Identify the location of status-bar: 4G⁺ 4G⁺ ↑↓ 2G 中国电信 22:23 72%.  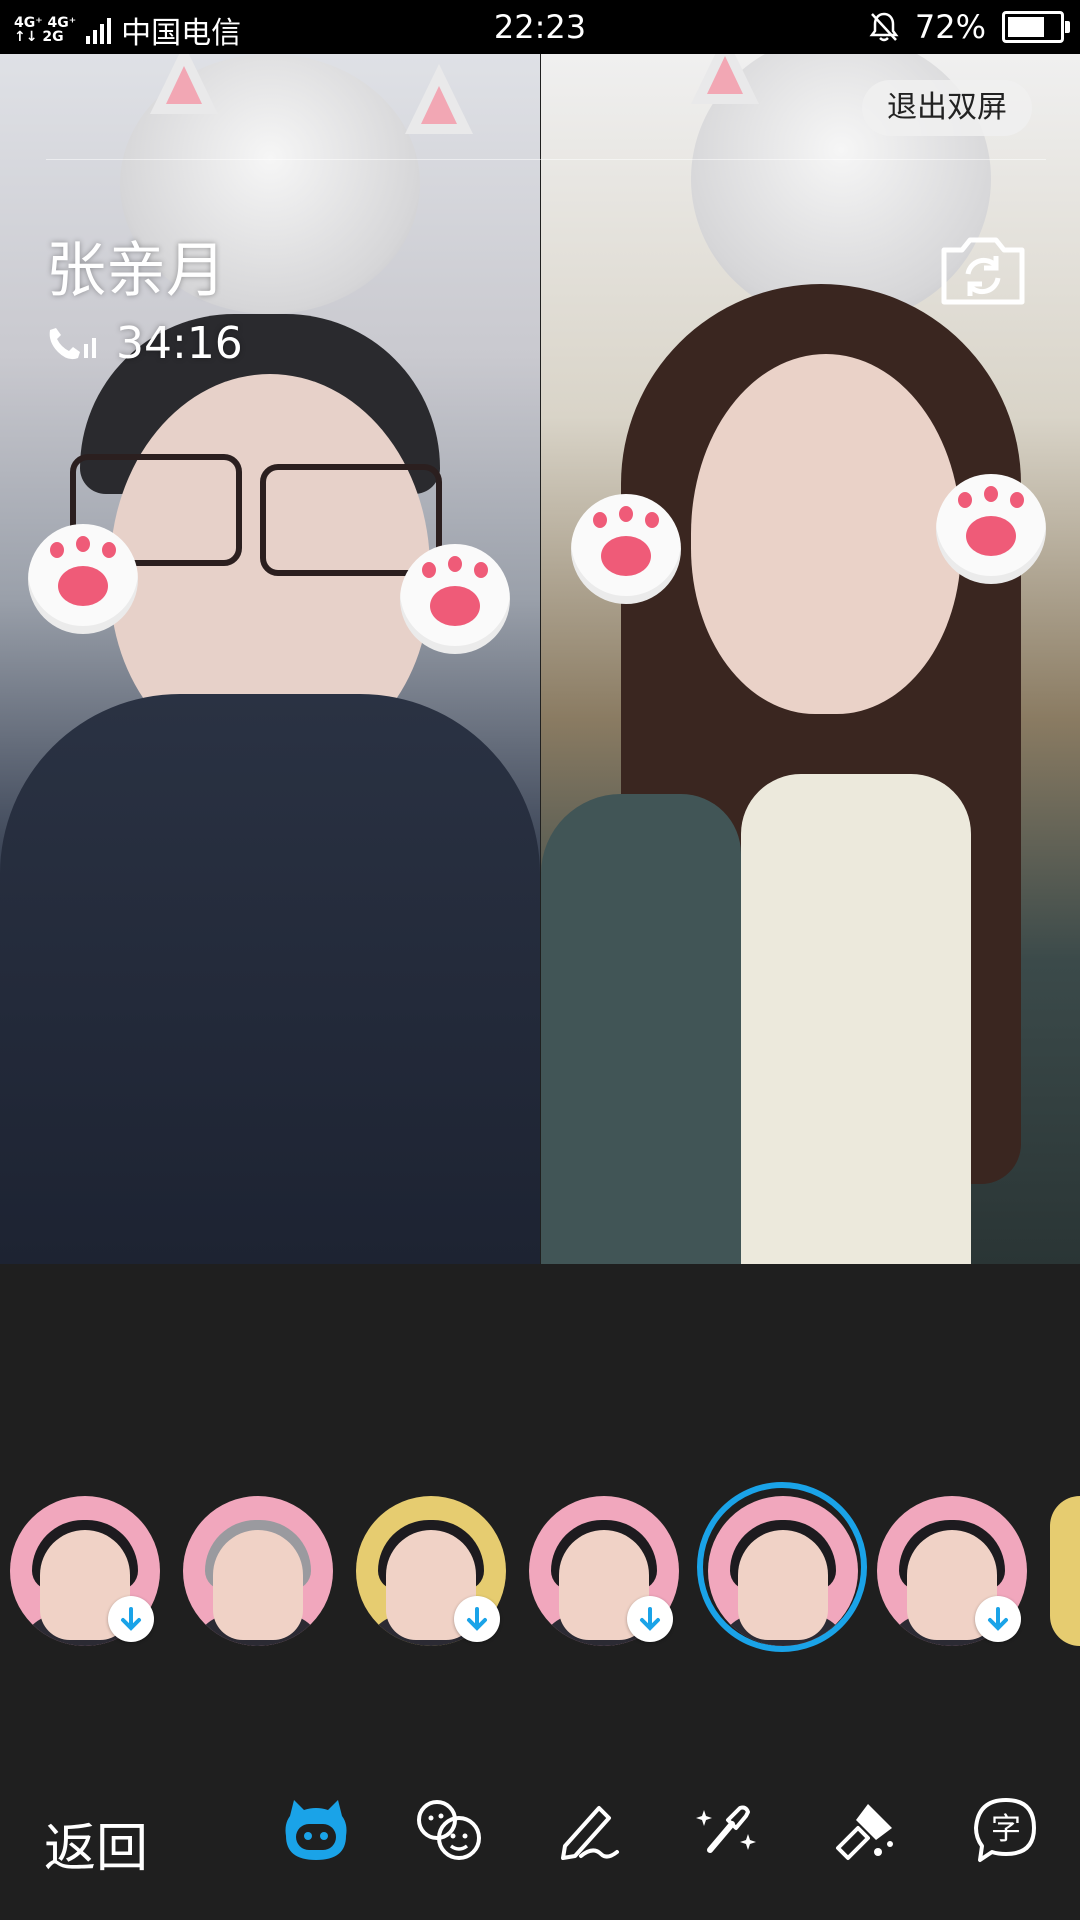
(540, 27).